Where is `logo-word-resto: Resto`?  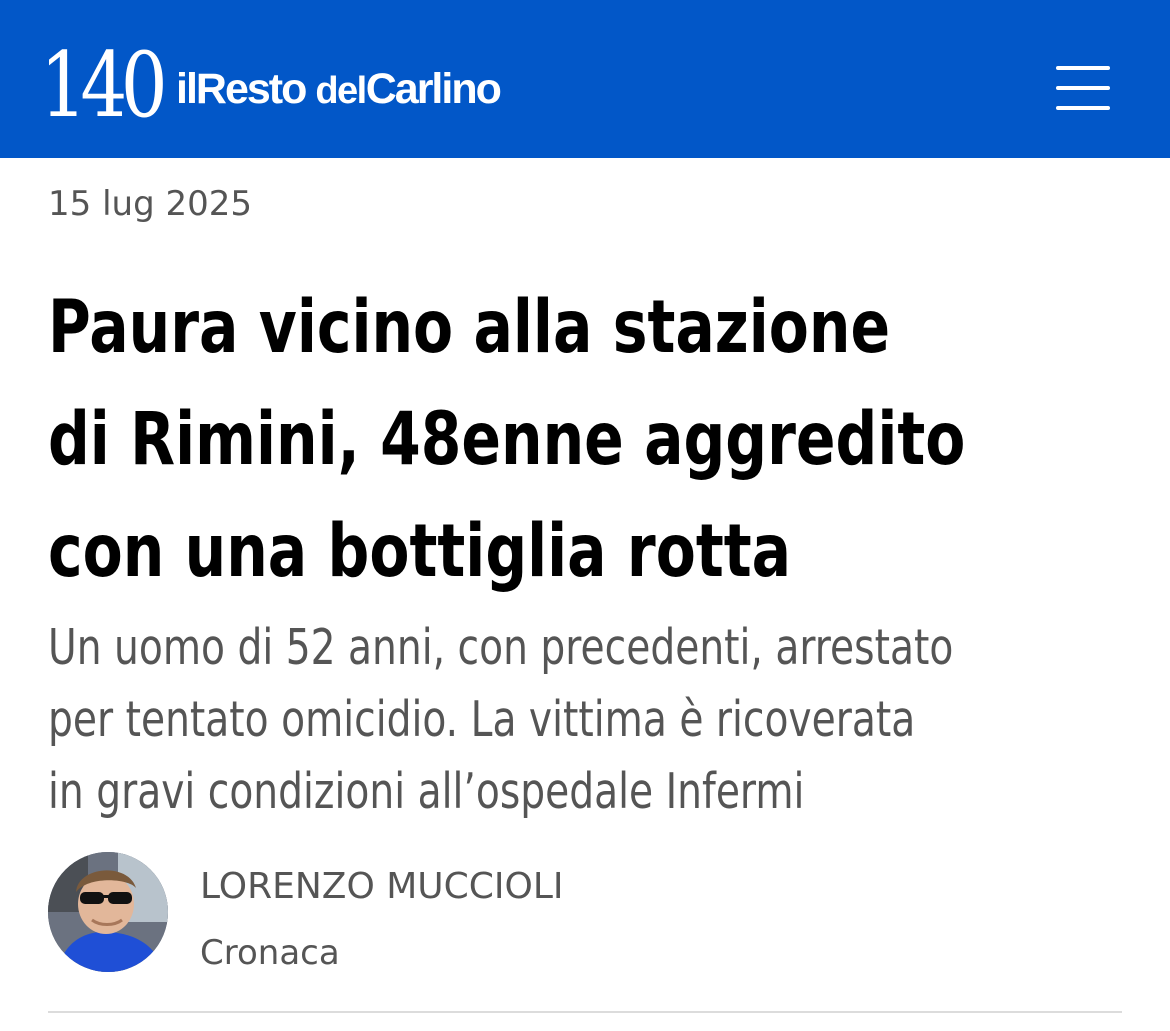 logo-word-resto: Resto is located at coordinates (251, 89).